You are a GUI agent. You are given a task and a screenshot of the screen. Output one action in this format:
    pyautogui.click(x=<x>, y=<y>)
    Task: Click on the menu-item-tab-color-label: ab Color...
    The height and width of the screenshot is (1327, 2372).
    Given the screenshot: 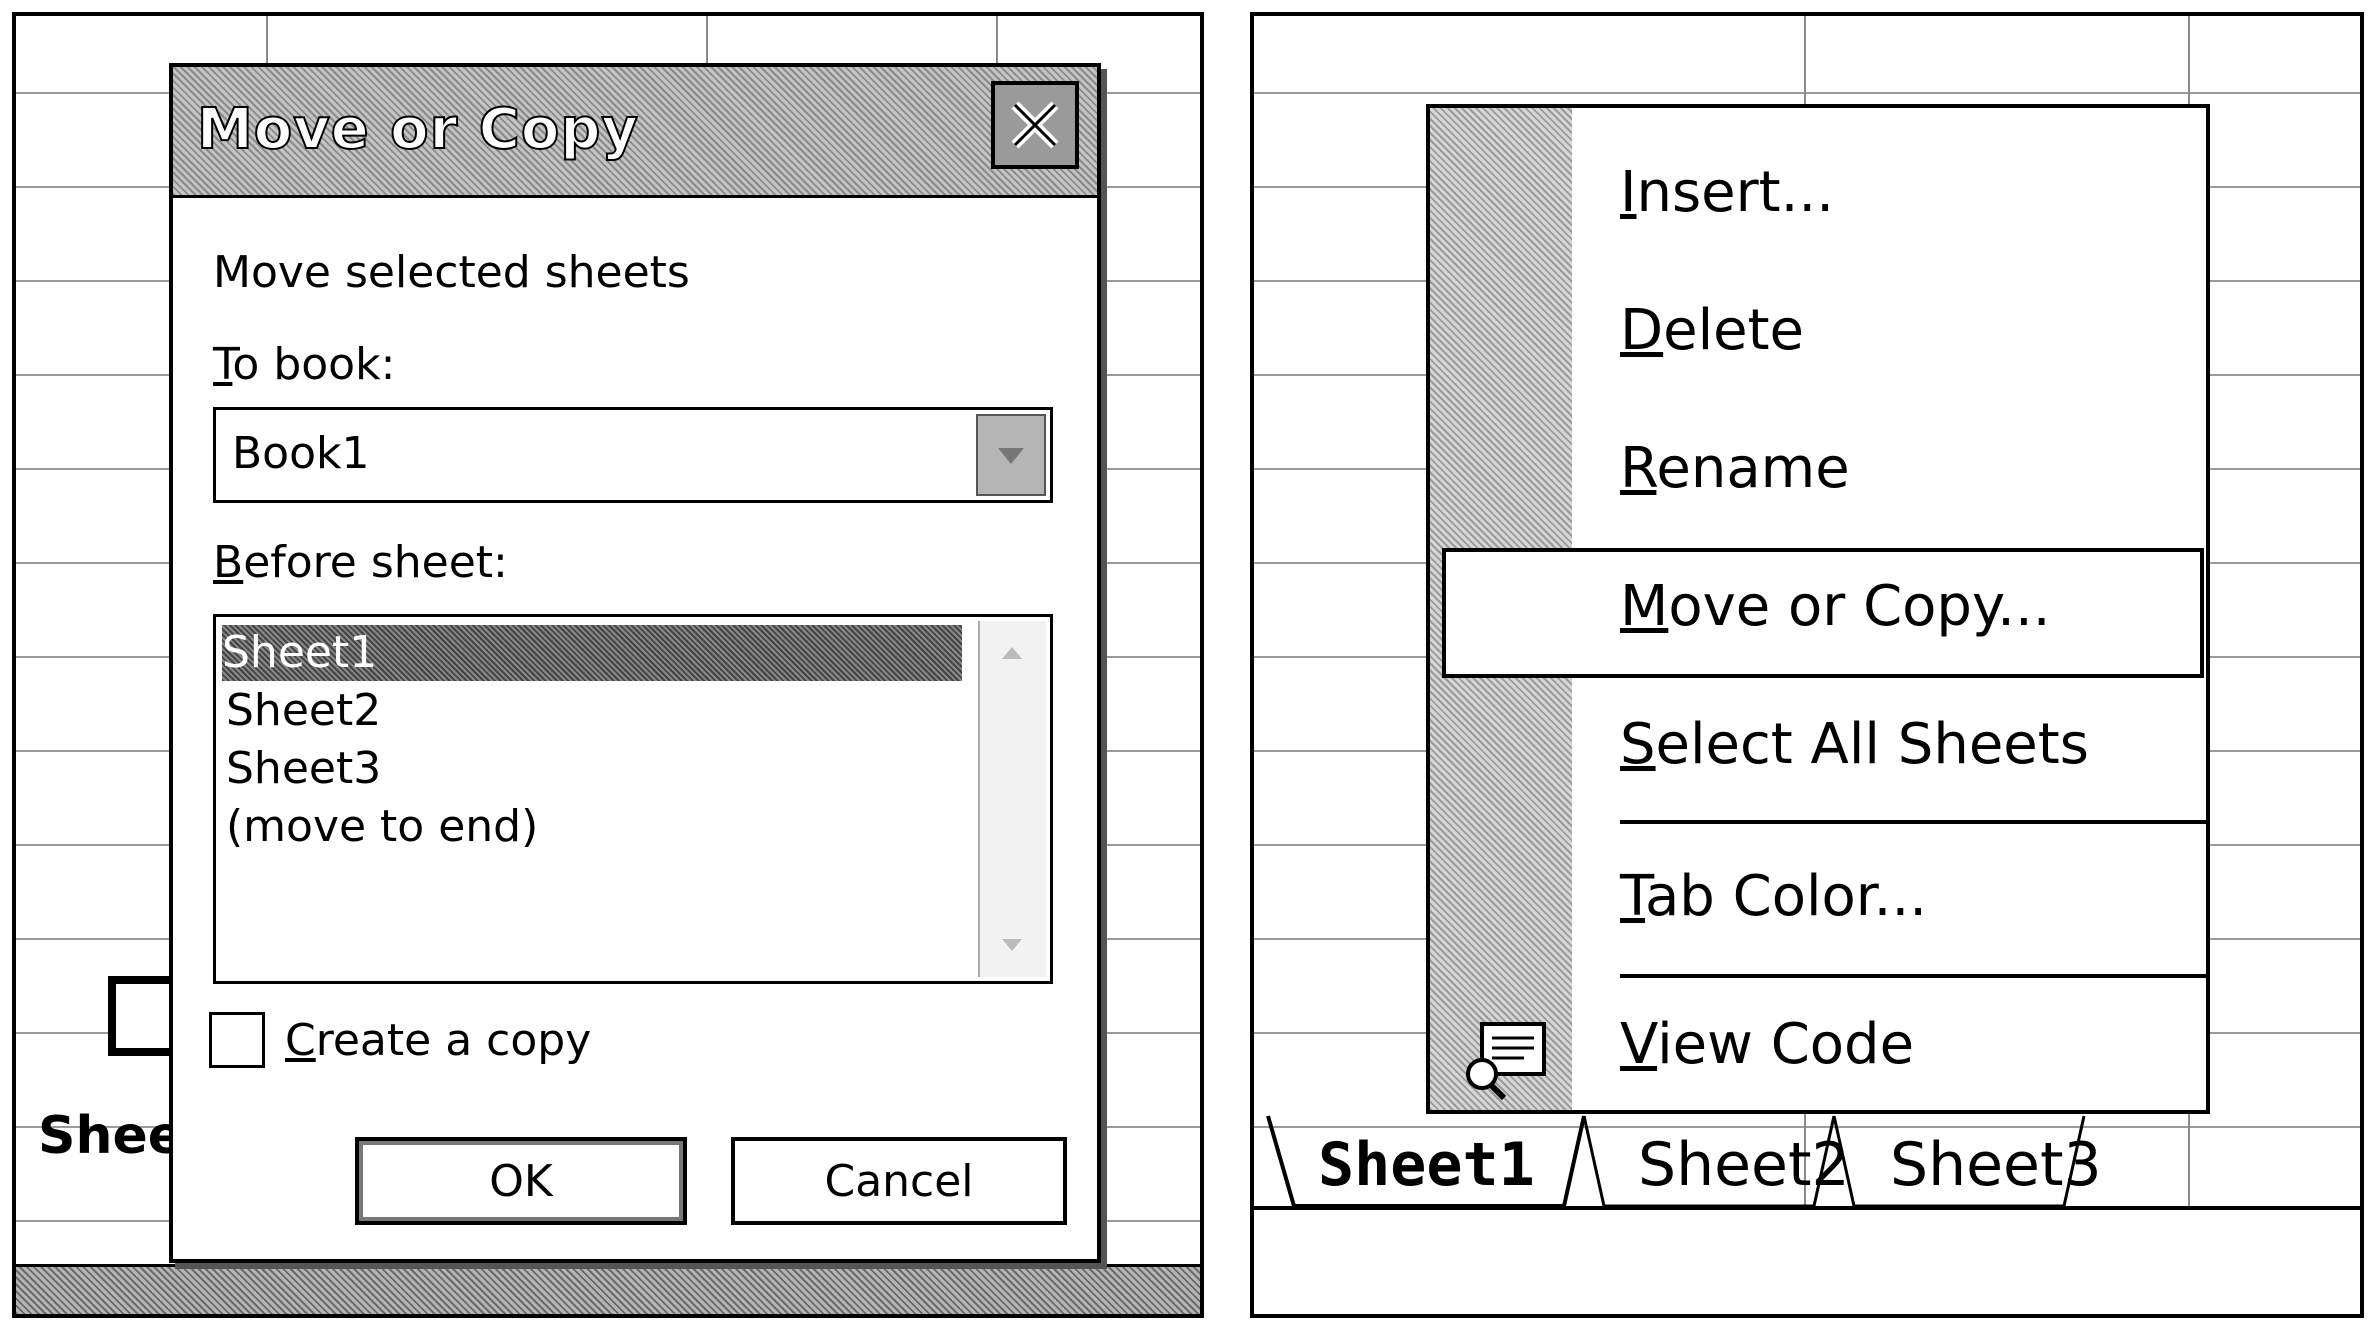 What is the action you would take?
    pyautogui.click(x=1786, y=896)
    